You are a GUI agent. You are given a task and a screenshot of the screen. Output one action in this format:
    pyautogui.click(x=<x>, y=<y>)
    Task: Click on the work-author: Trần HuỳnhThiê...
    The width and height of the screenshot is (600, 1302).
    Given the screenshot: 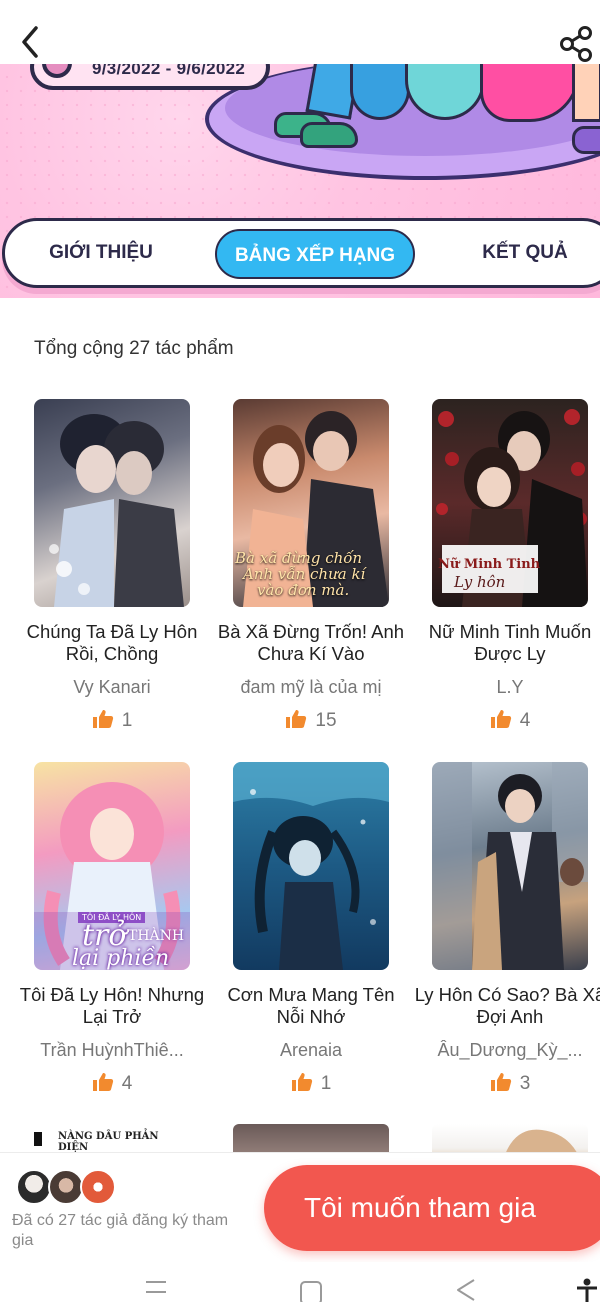 What is the action you would take?
    pyautogui.click(x=112, y=1050)
    